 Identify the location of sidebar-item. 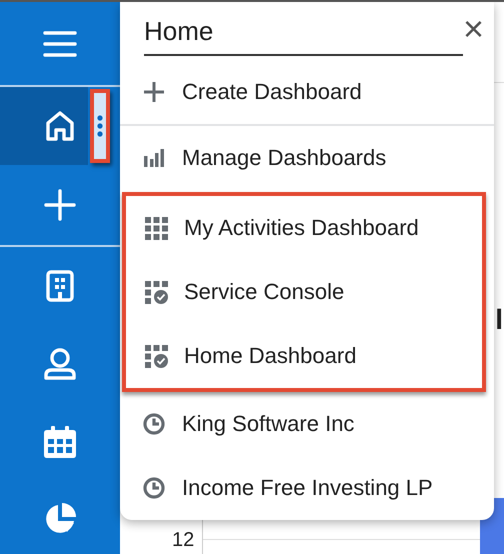
(44, 126).